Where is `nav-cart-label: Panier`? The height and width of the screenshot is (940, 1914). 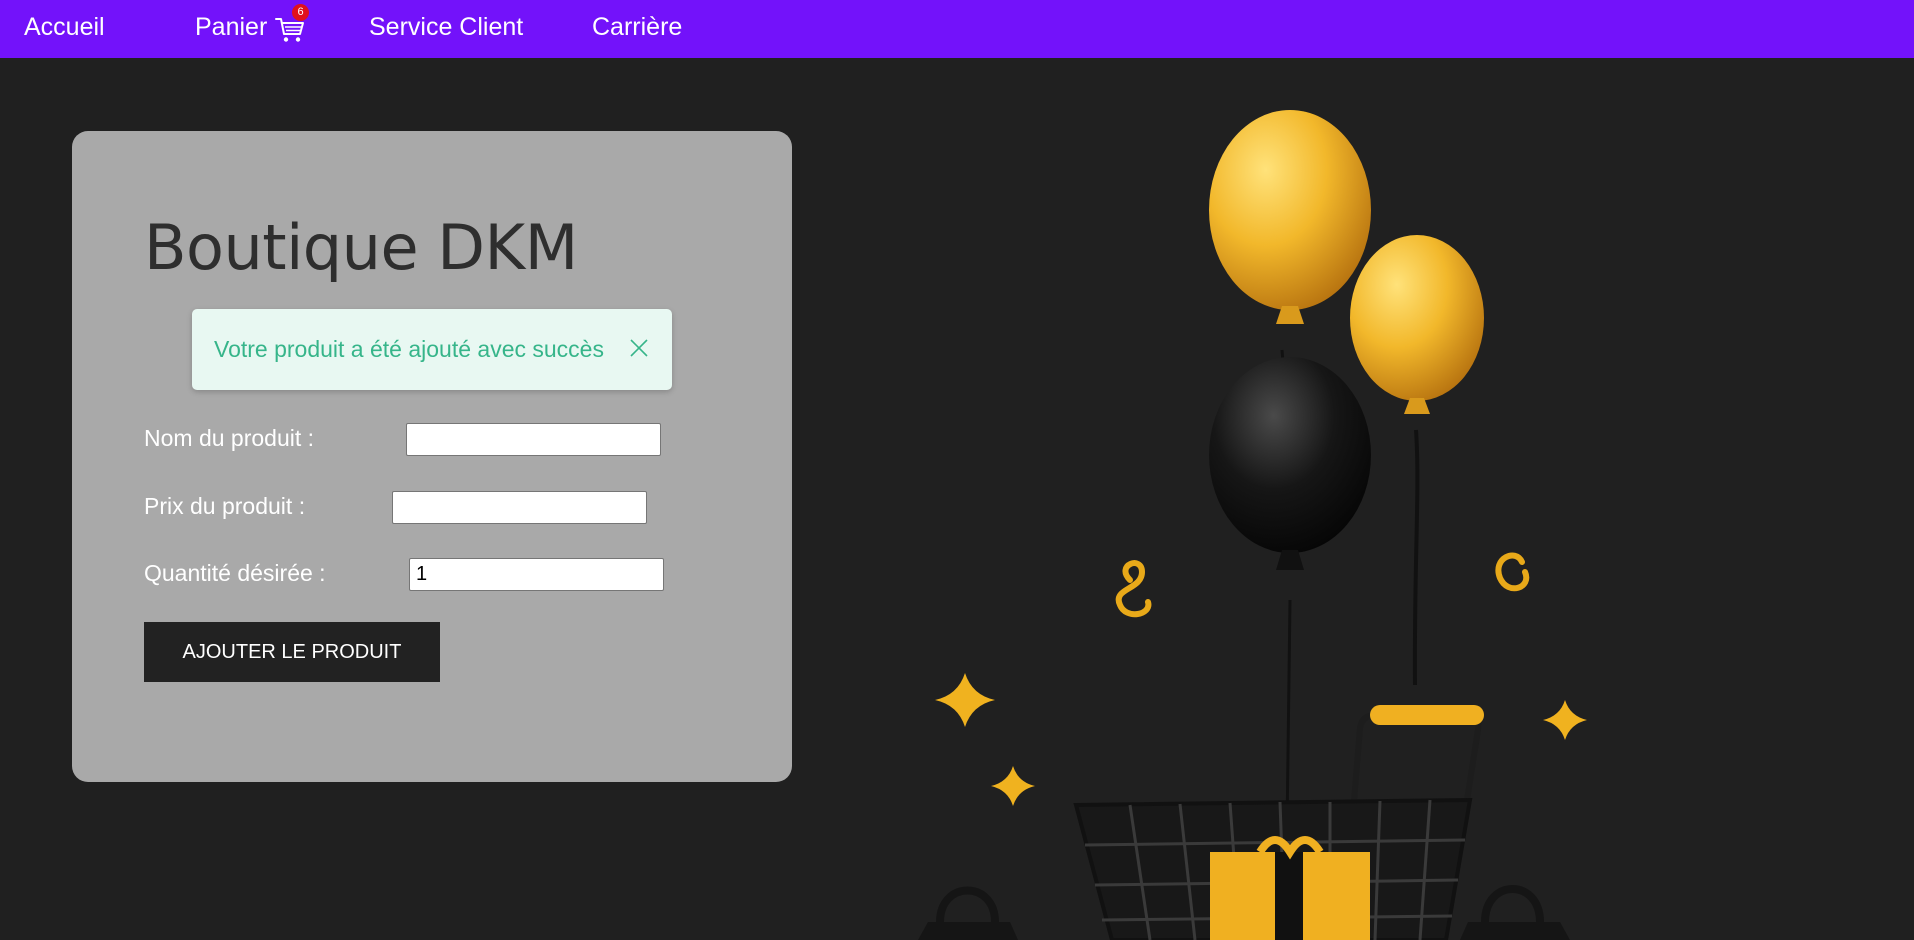 nav-cart-label: Panier is located at coordinates (231, 27).